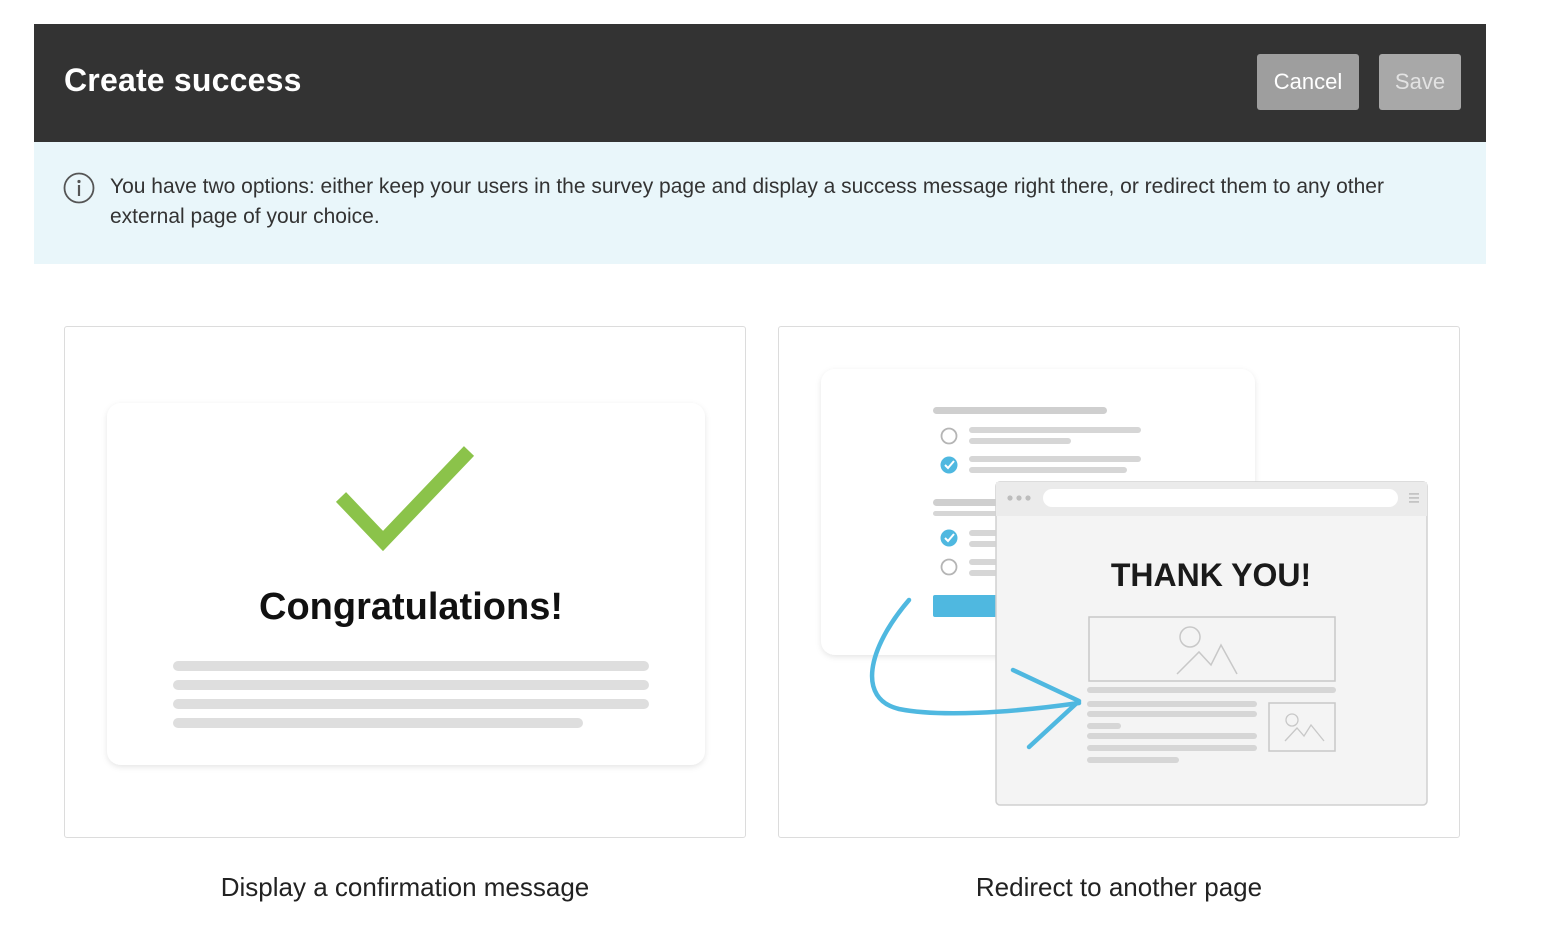 The height and width of the screenshot is (944, 1544). Describe the element at coordinates (183, 80) in the screenshot. I see `page-title: Create success` at that location.